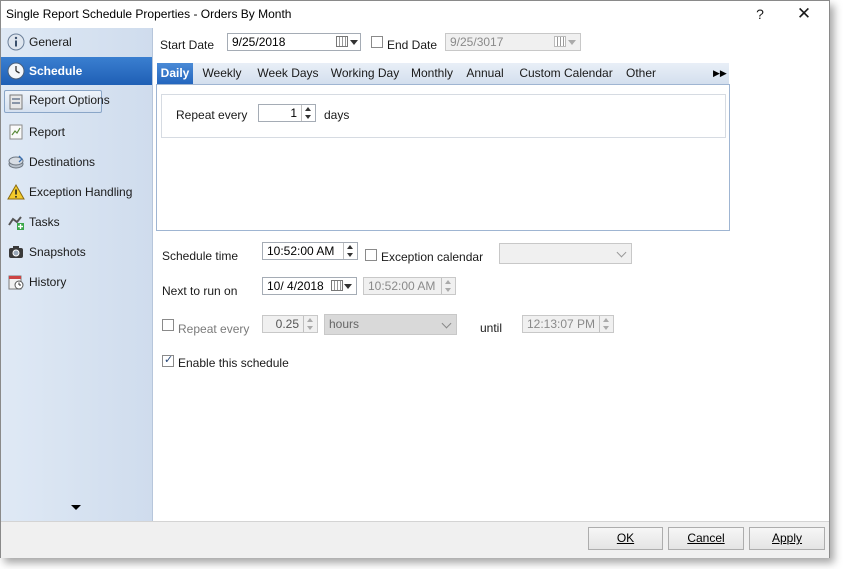 Image resolution: width=843 pixels, height=569 pixels. Describe the element at coordinates (47, 132) in the screenshot. I see `sidebar-item-label: Report` at that location.